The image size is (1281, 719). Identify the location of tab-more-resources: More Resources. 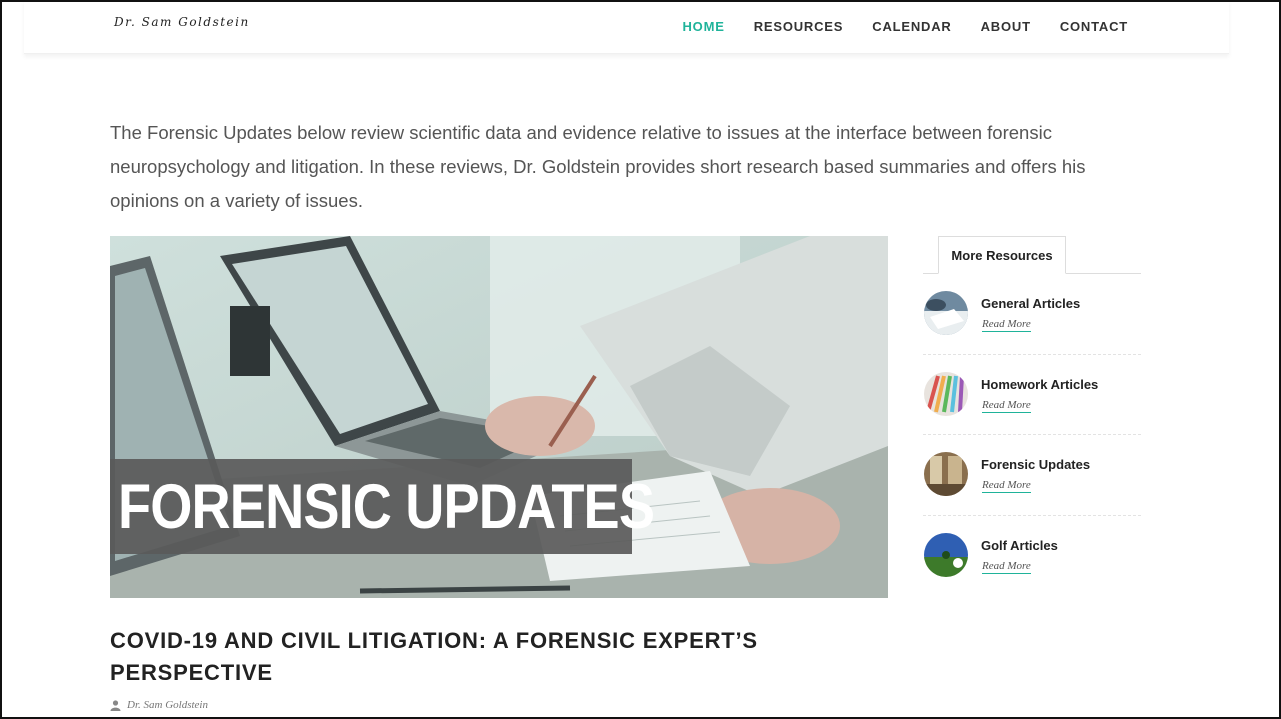
(1002, 255).